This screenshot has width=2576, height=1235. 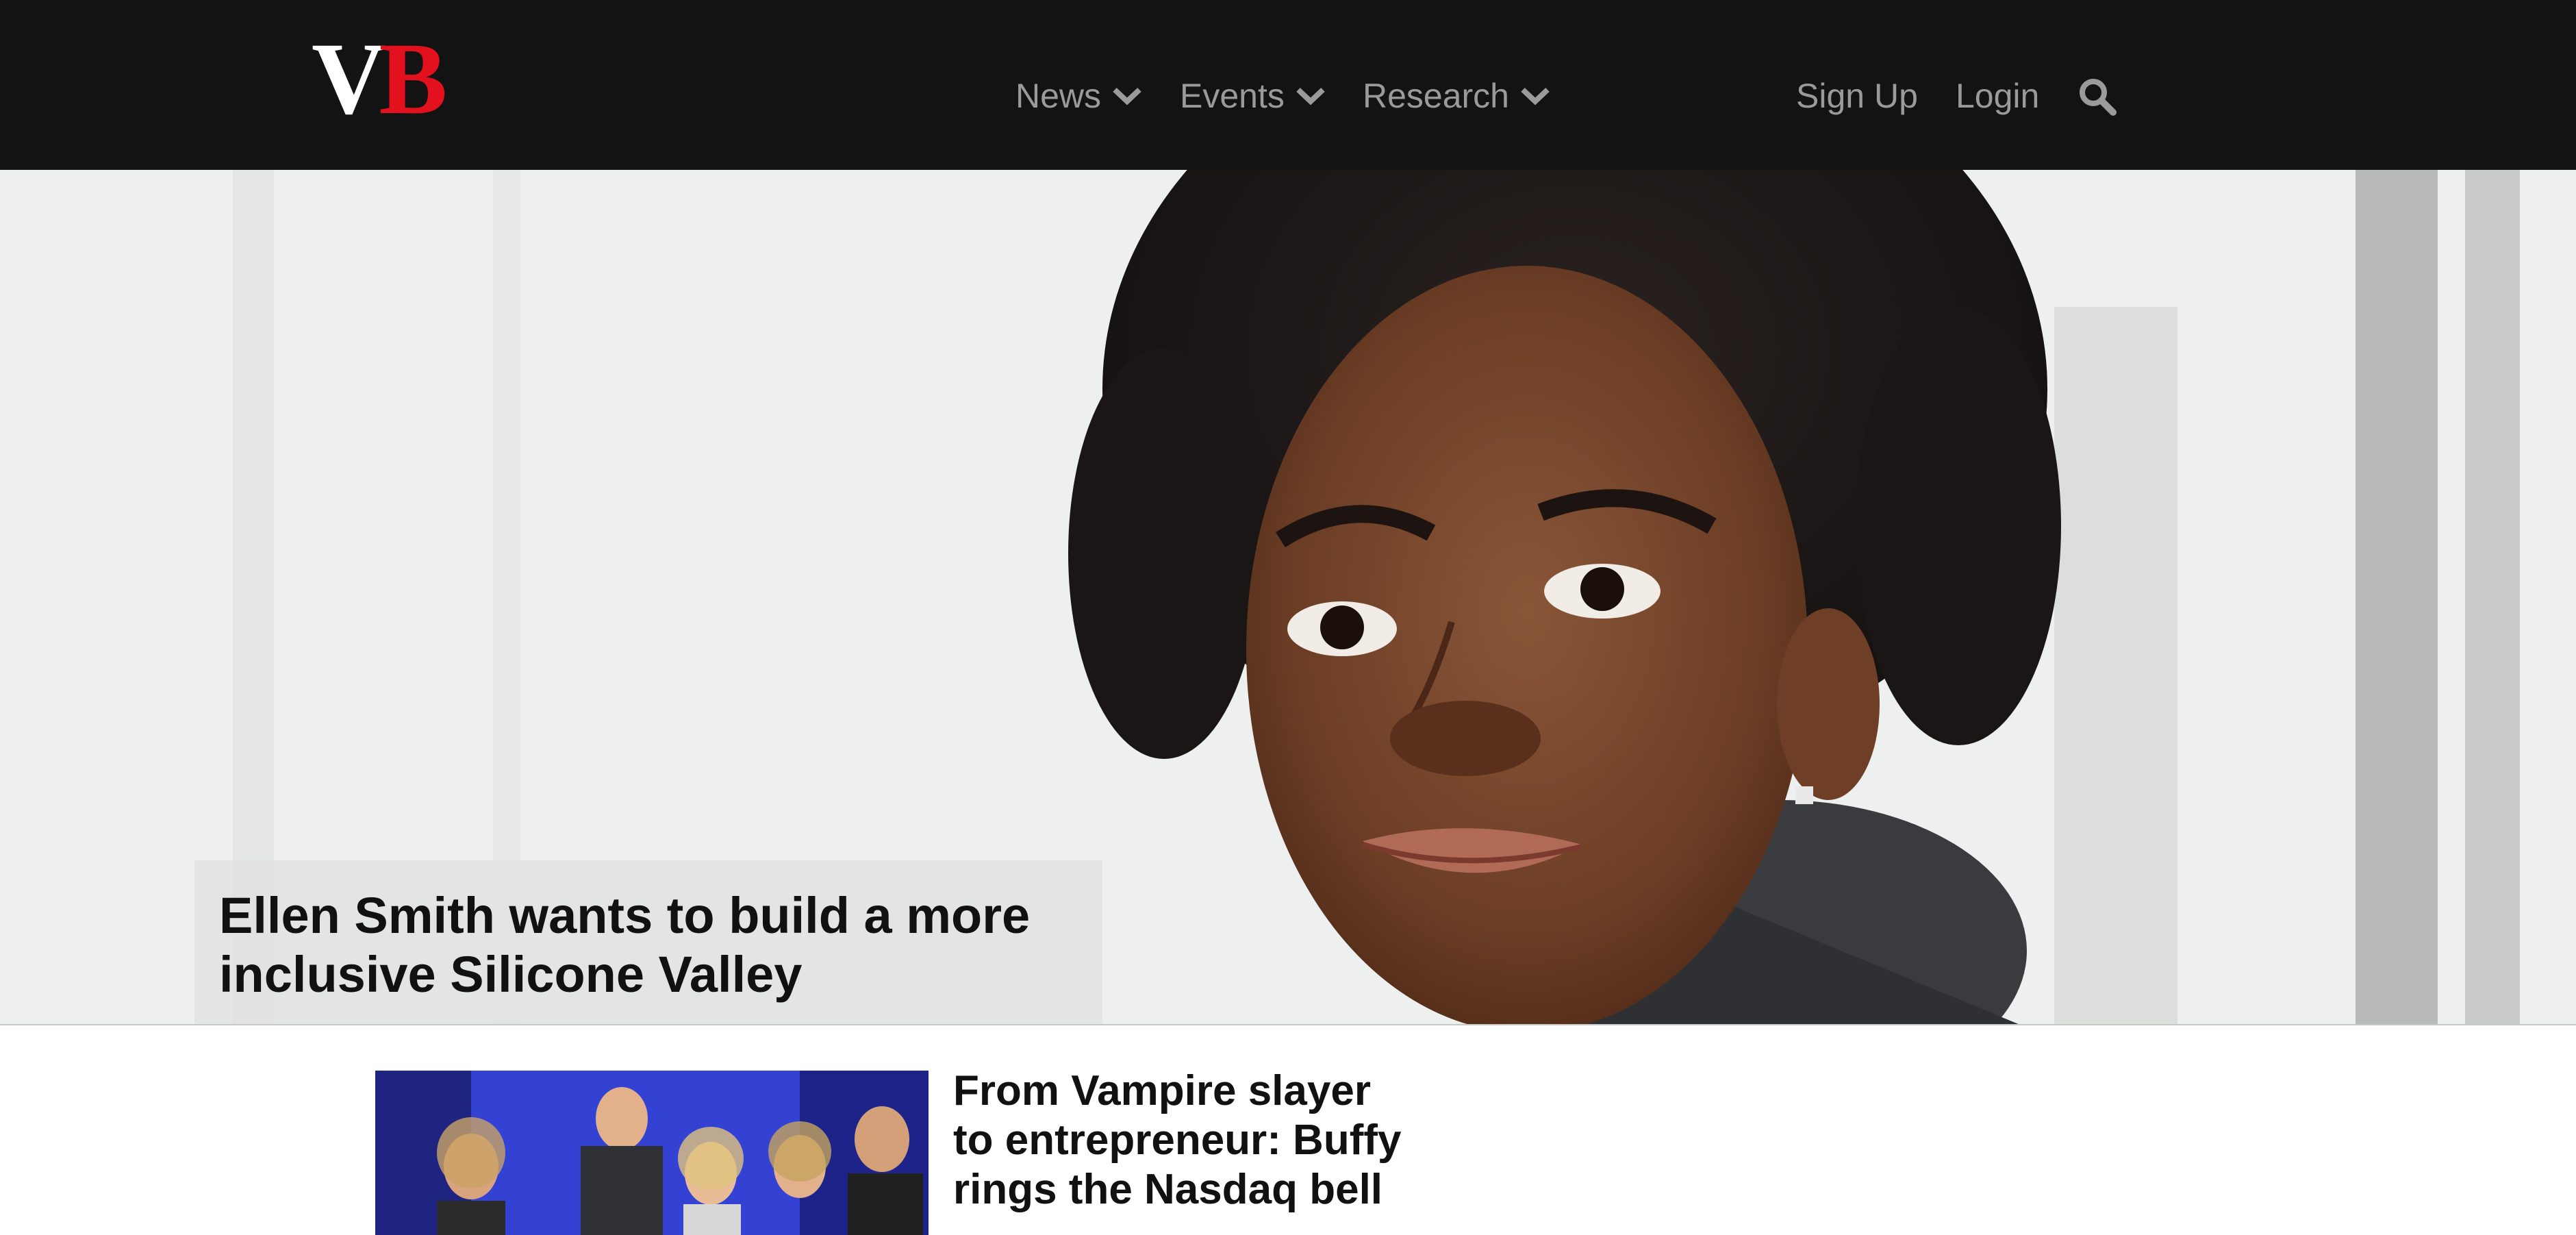 I want to click on nav-events-label: Events, so click(x=1232, y=96).